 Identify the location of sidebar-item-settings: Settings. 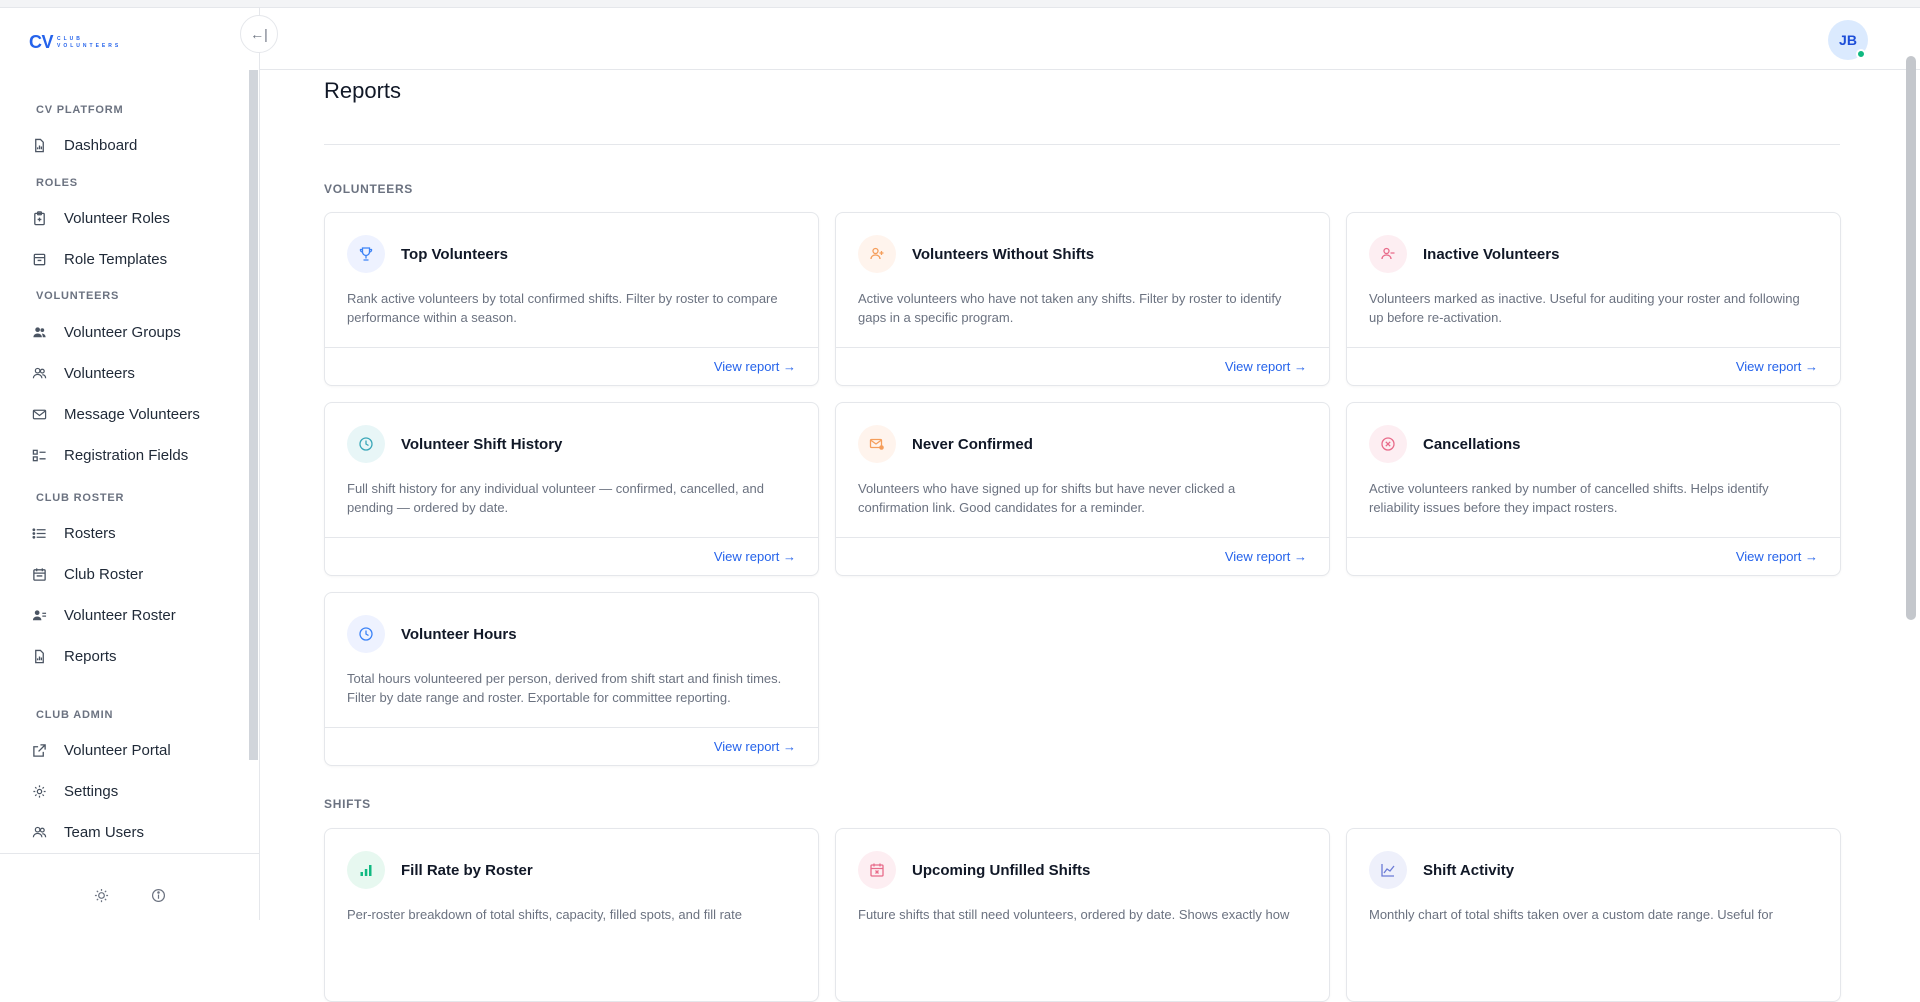
(74, 791).